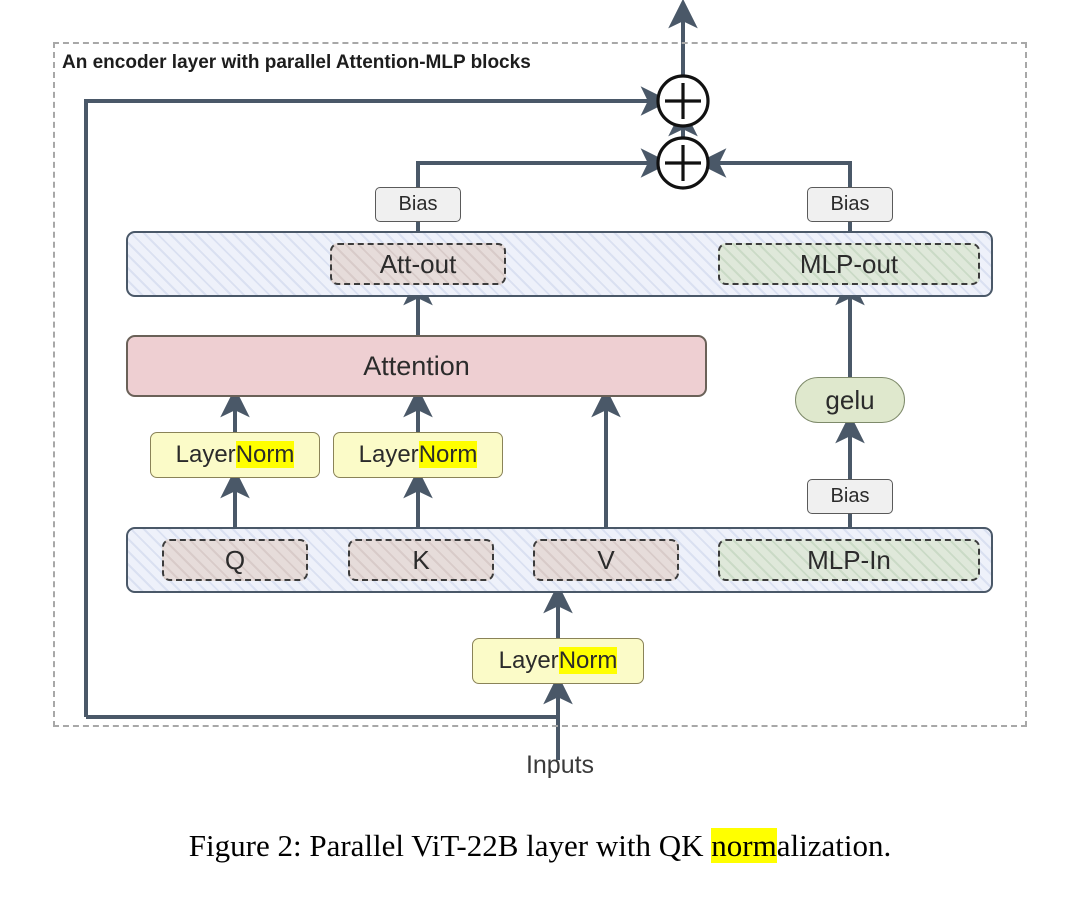  I want to click on layernorm-key: LayerNorm, so click(418, 455).